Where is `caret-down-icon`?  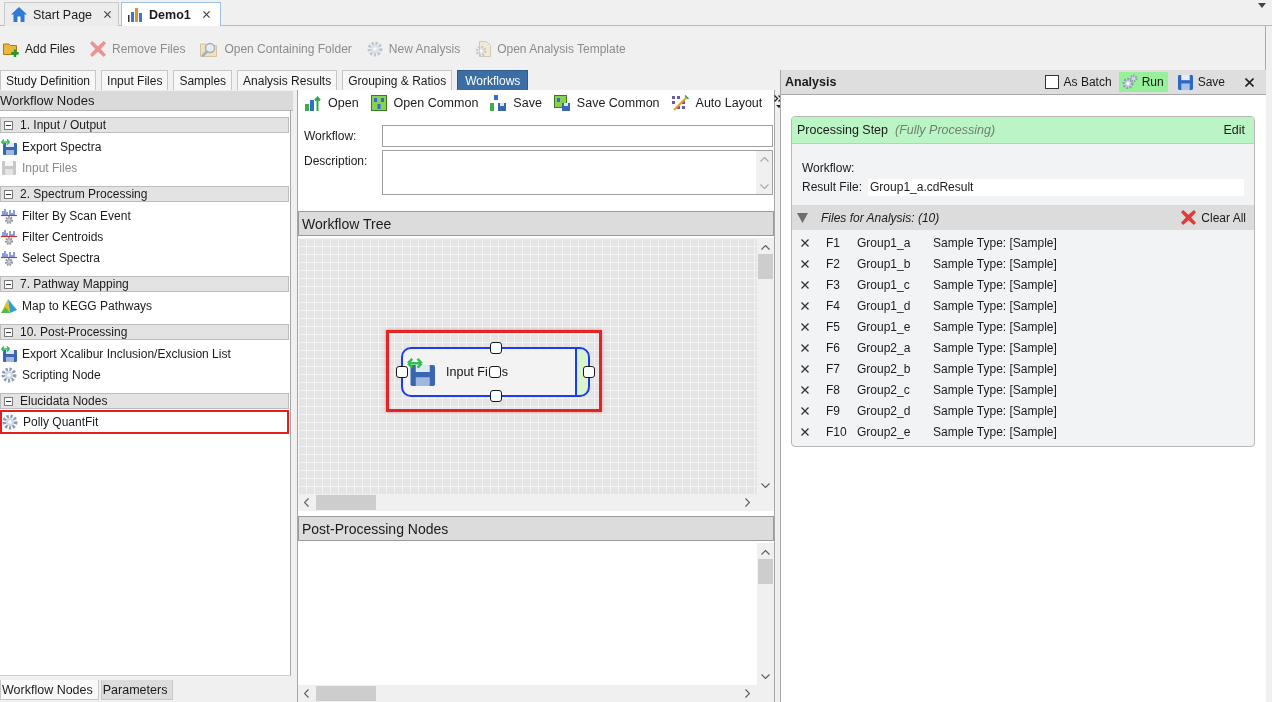
caret-down-icon is located at coordinates (1262, 5).